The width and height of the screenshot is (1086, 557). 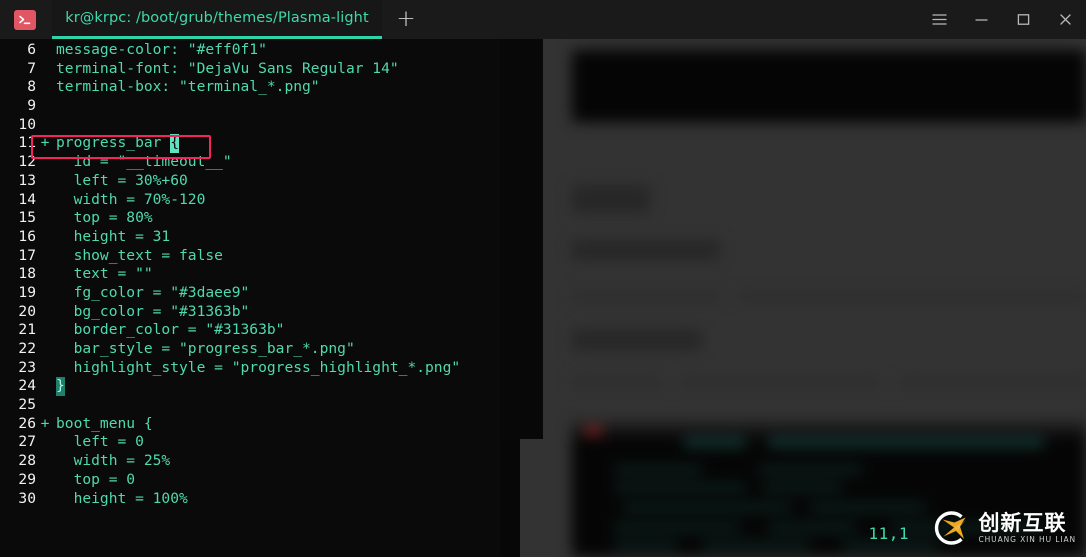 I want to click on code-line: 22 bar_style = "progress_bar_*.png", so click(x=250, y=349).